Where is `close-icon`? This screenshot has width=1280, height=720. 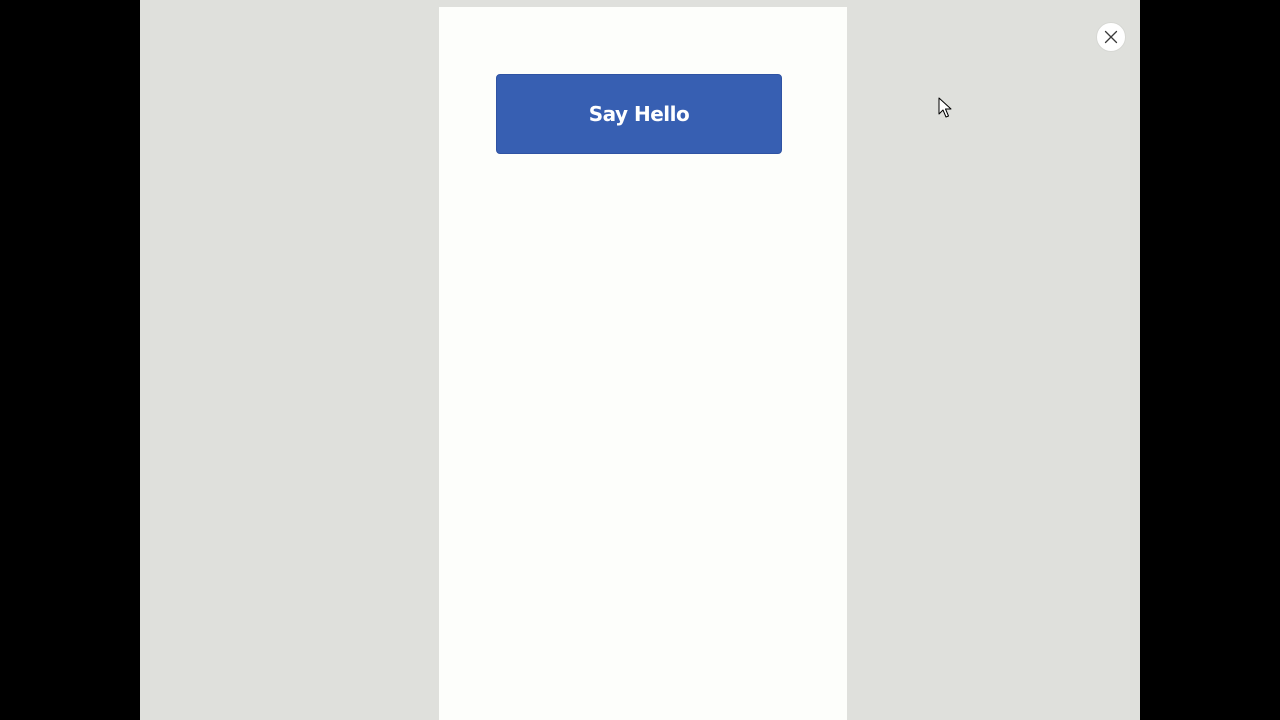 close-icon is located at coordinates (1111, 37).